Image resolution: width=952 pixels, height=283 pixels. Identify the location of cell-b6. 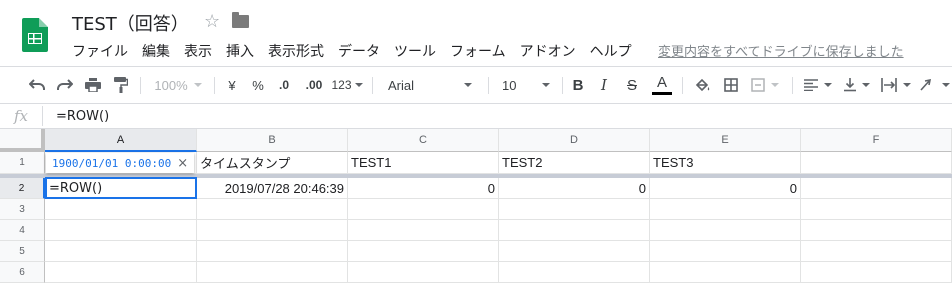
(272, 272).